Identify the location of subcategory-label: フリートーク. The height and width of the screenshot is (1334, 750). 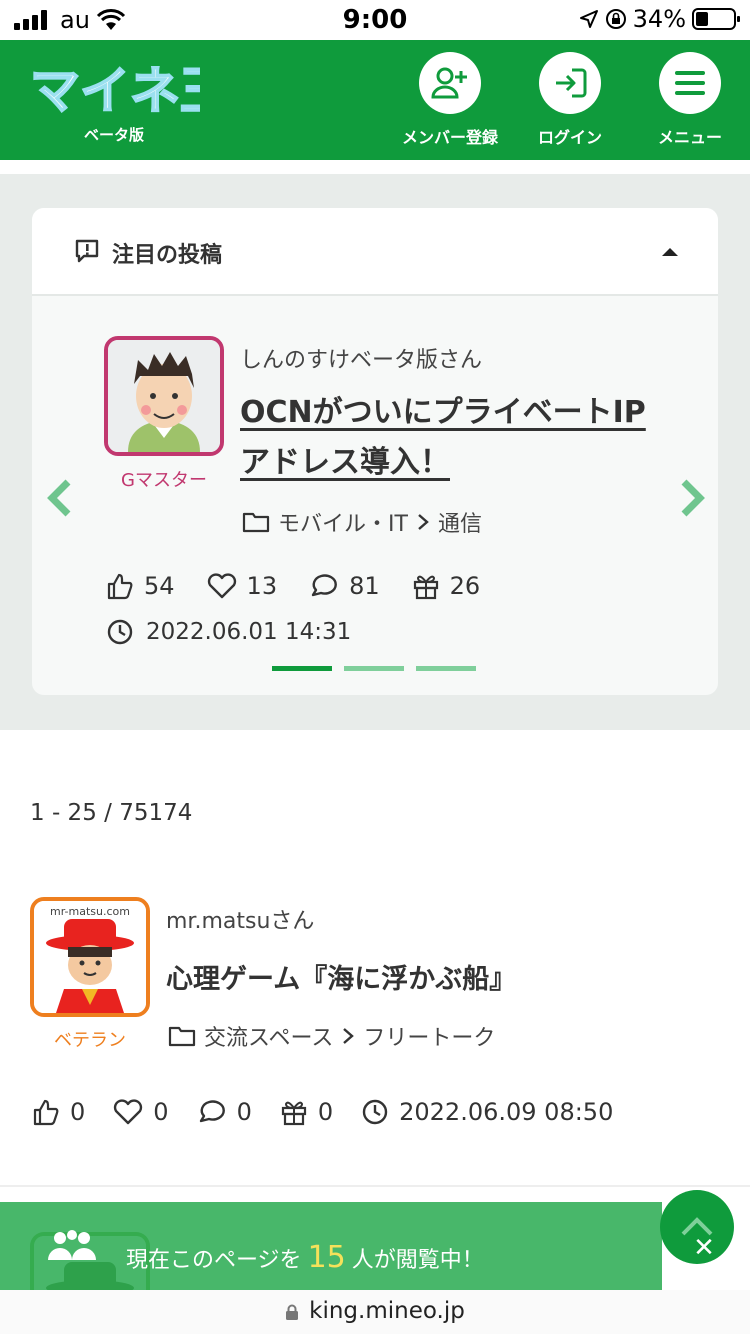
(429, 1038).